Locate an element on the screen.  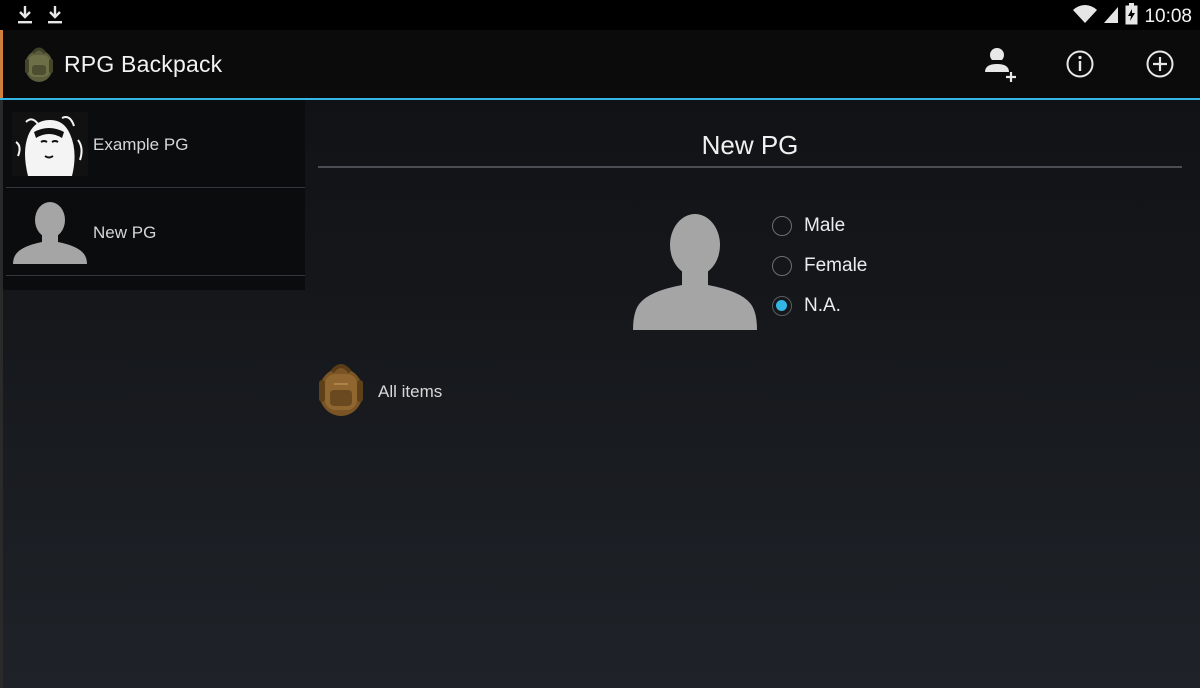
all-items-label: All items is located at coordinates (410, 391).